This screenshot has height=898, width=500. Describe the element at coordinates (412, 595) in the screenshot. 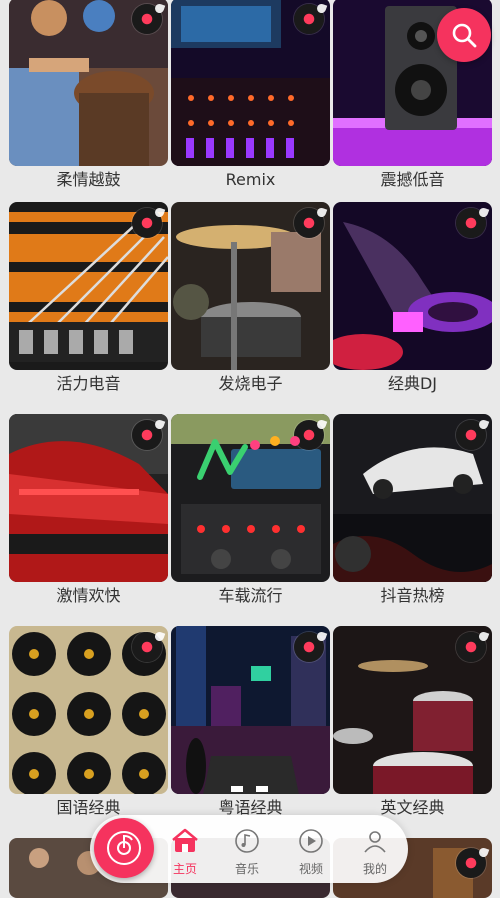

I see `category-label: 抖音热榜` at that location.